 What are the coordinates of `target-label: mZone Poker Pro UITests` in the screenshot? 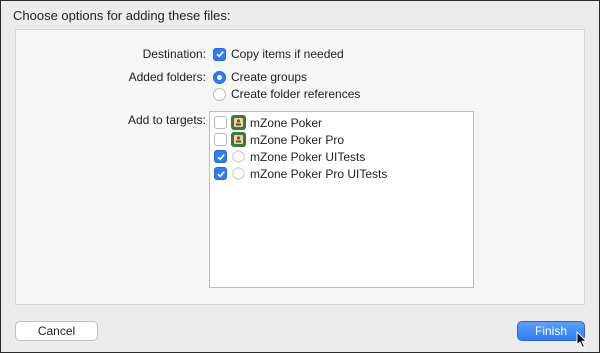 It's located at (319, 173).